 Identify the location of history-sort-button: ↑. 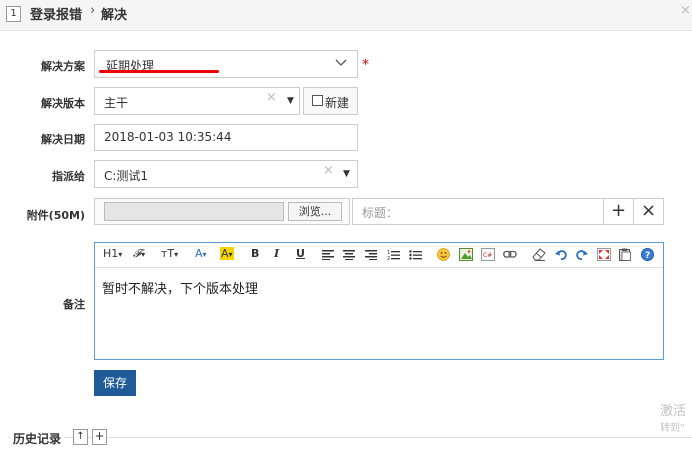
(80, 437).